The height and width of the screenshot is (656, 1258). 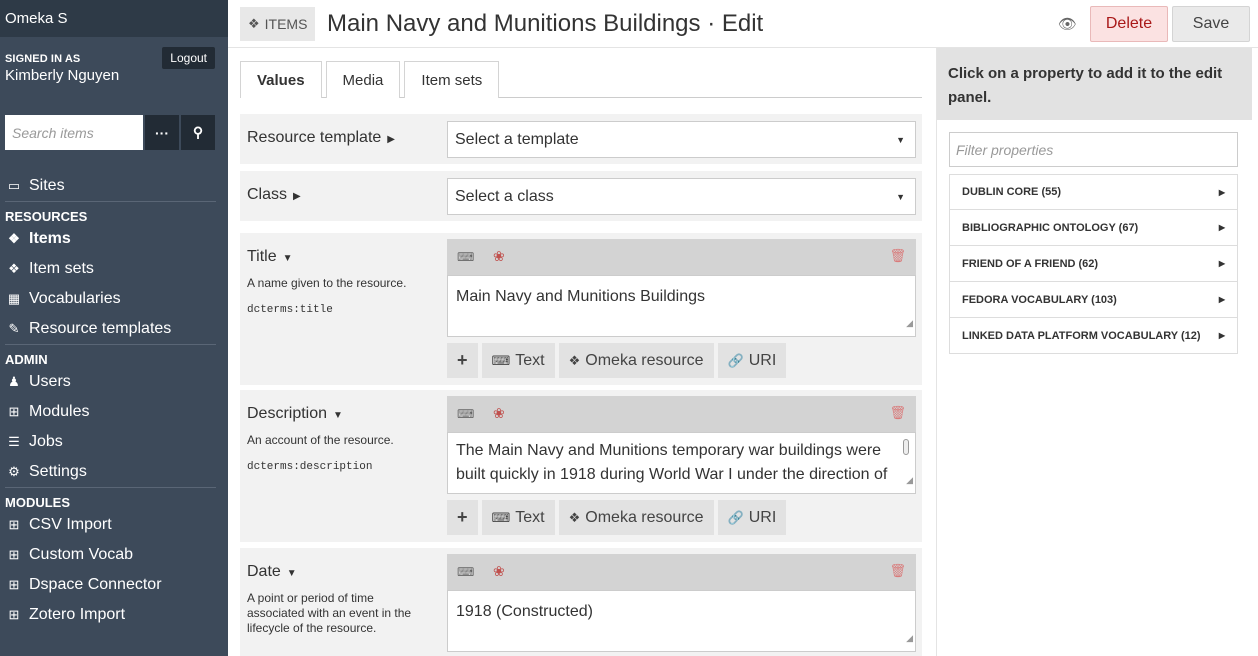 What do you see at coordinates (114, 299) in the screenshot?
I see `sidebar-item-vocabularies: ▦ Vocabularies` at bounding box center [114, 299].